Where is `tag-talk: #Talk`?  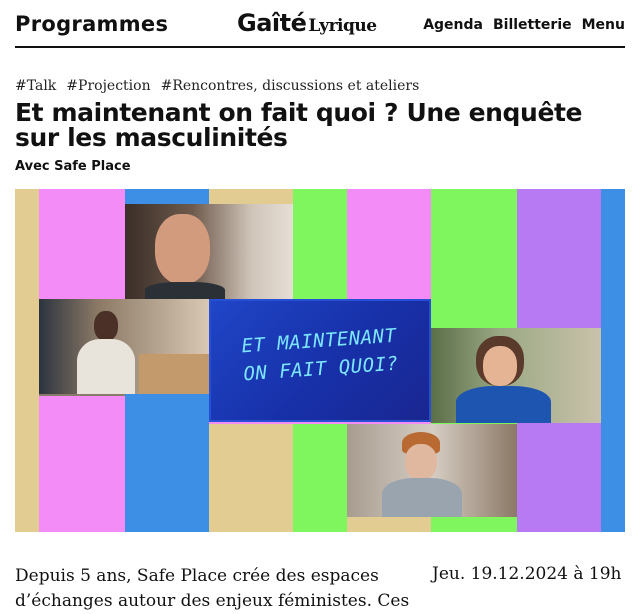 tag-talk: #Talk is located at coordinates (35, 86).